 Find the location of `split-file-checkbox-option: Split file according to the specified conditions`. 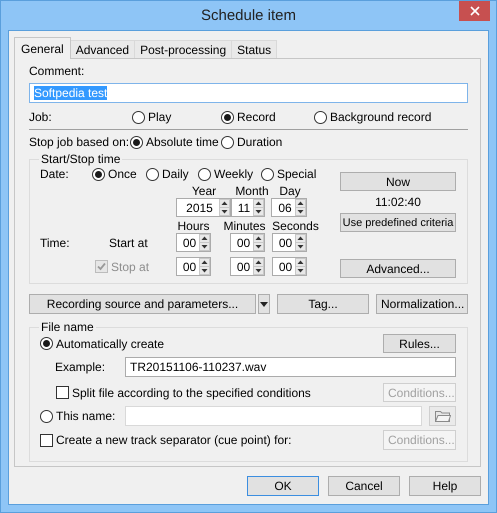

split-file-checkbox-option: Split file according to the specified conditions is located at coordinates (183, 393).